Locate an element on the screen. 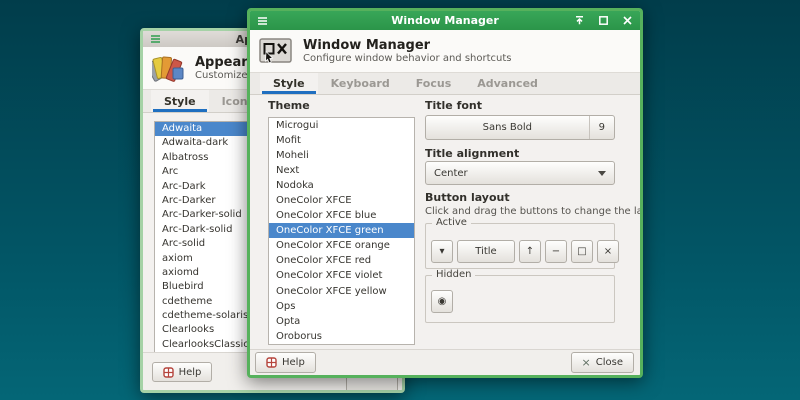 The height and width of the screenshot is (400, 800). wm-titlebar: Window Manager is located at coordinates (445, 20).